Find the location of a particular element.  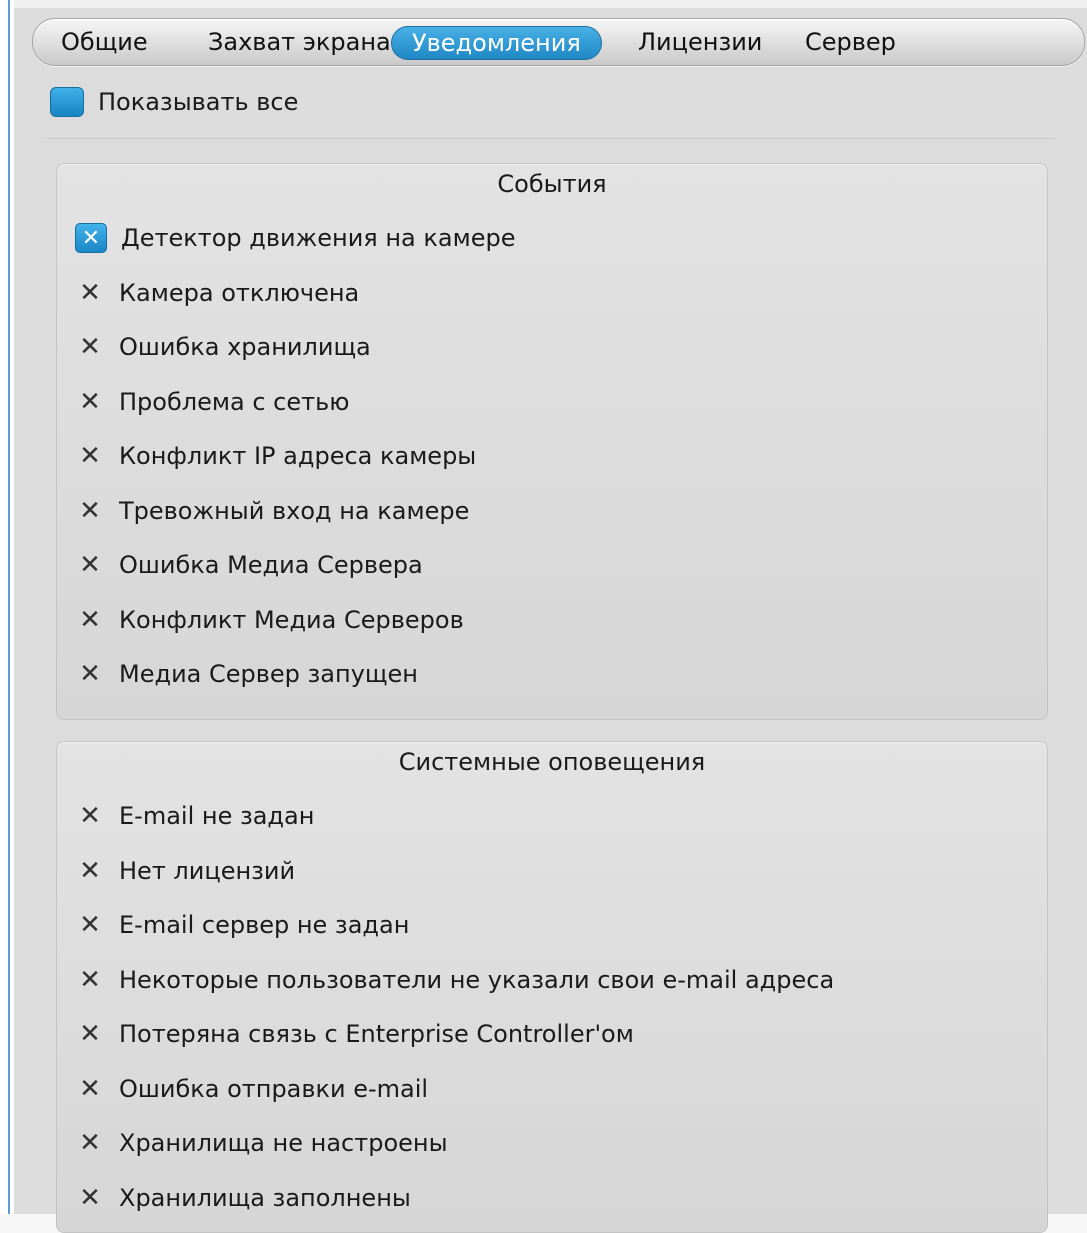

alert-item-label: Ошибка отправки e-mail is located at coordinates (274, 1089).